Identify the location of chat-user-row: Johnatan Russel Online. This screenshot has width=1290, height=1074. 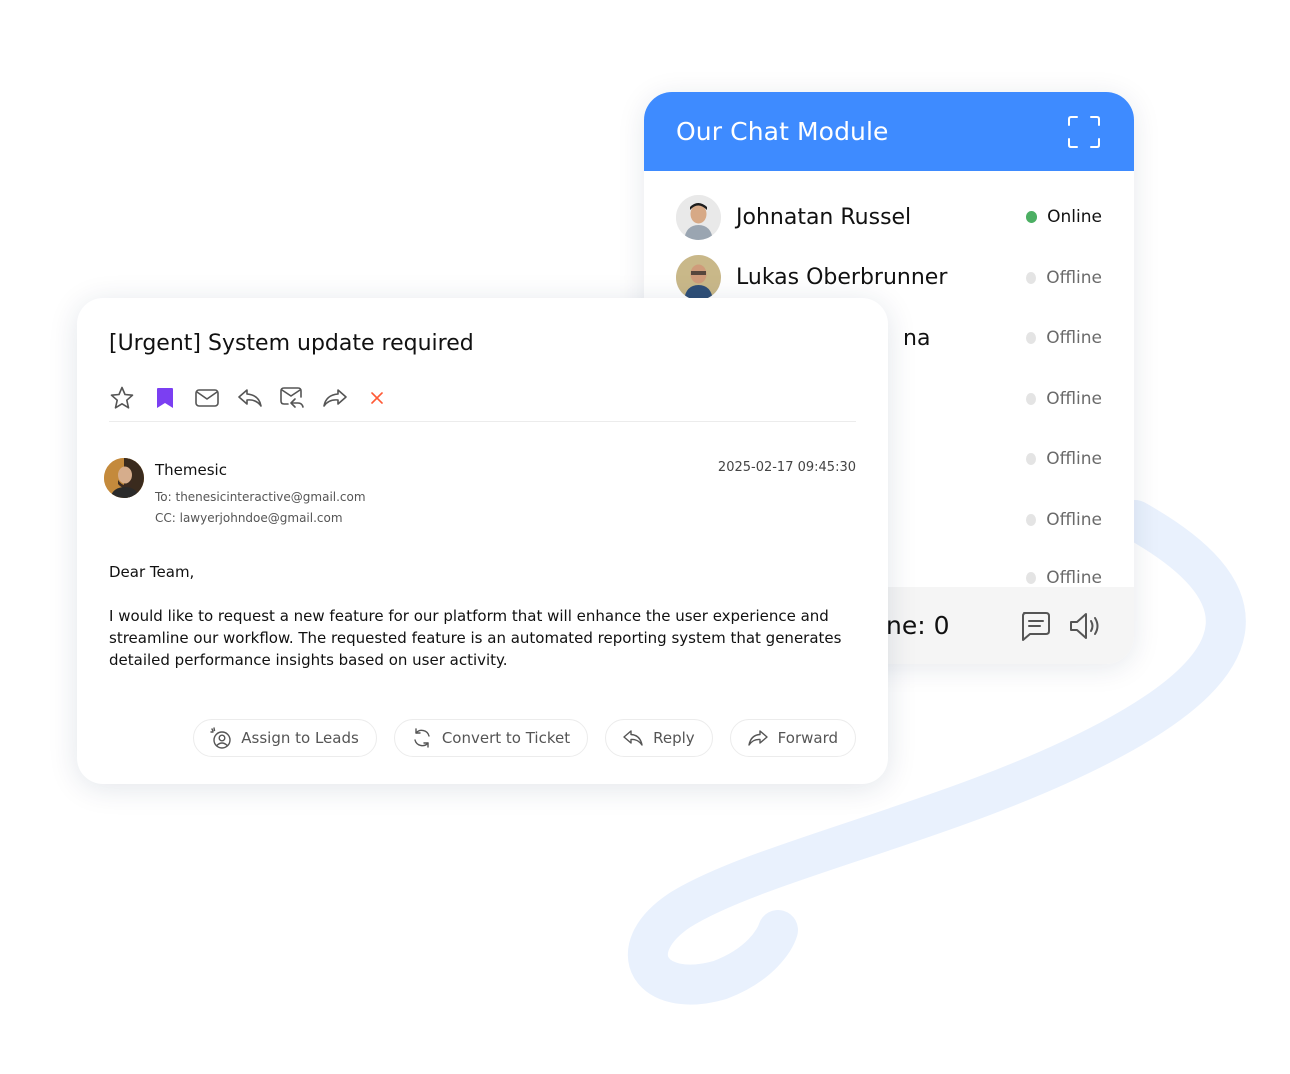
(889, 217).